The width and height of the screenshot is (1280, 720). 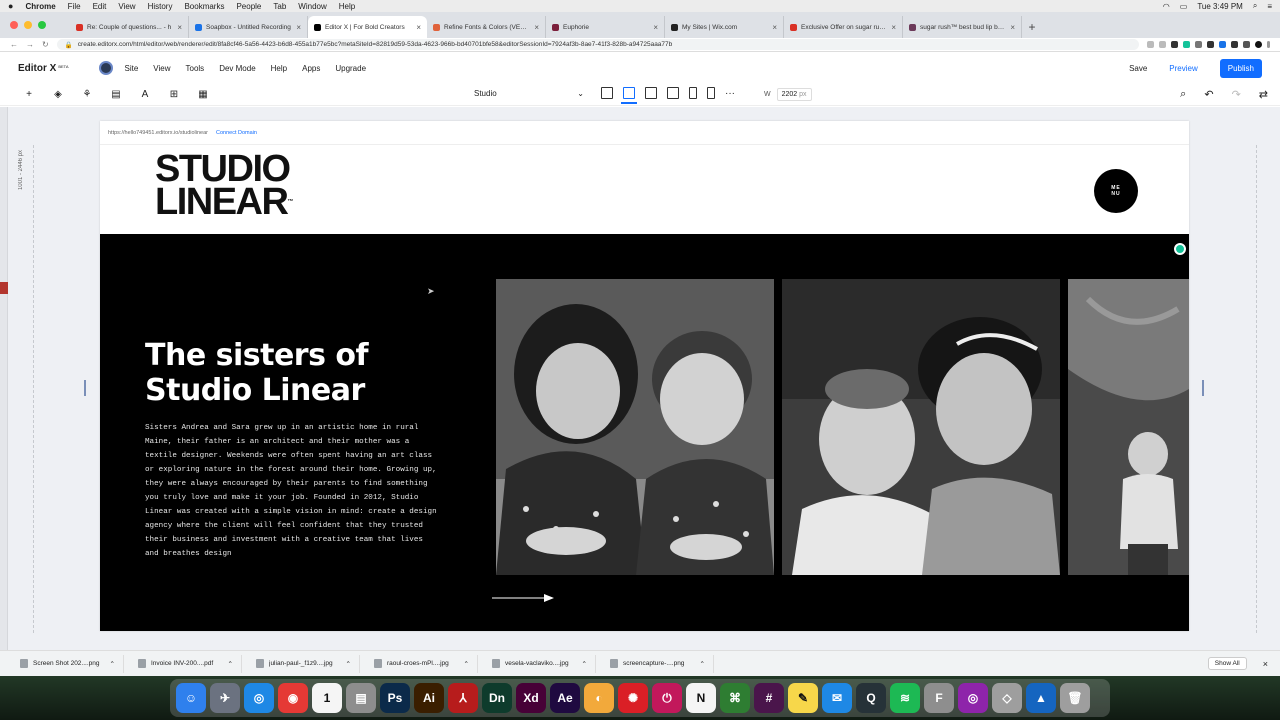 I want to click on download-item: vesela-vaclaviko....jpg ⌃, so click(x=540, y=663).